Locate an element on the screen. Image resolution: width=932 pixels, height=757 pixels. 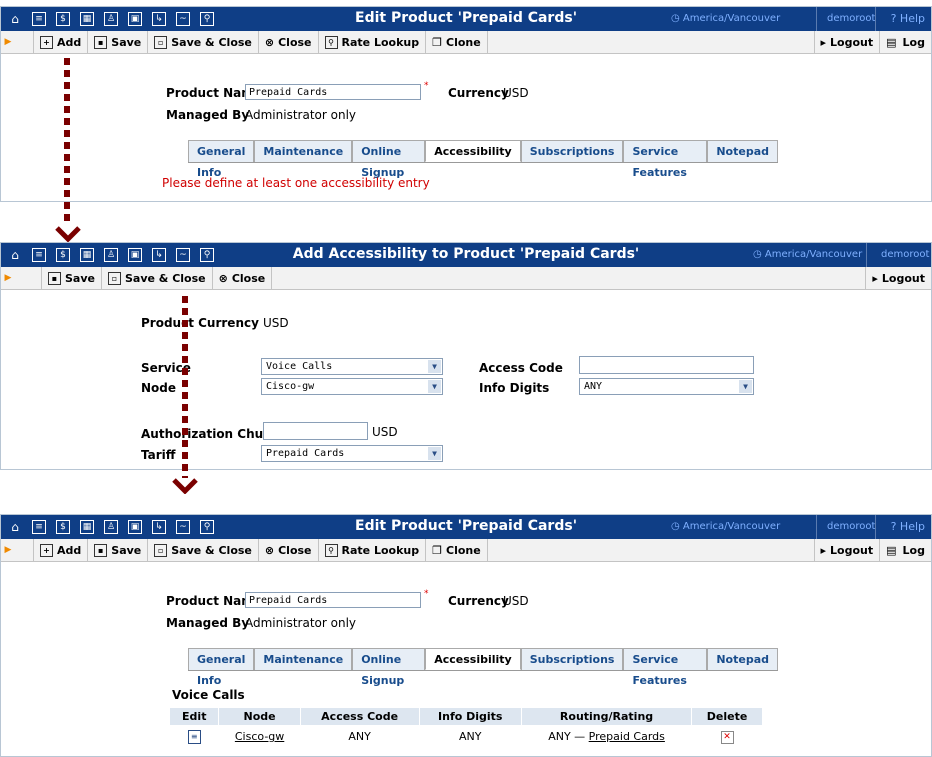
required-marker: * is located at coordinates (426, 594).